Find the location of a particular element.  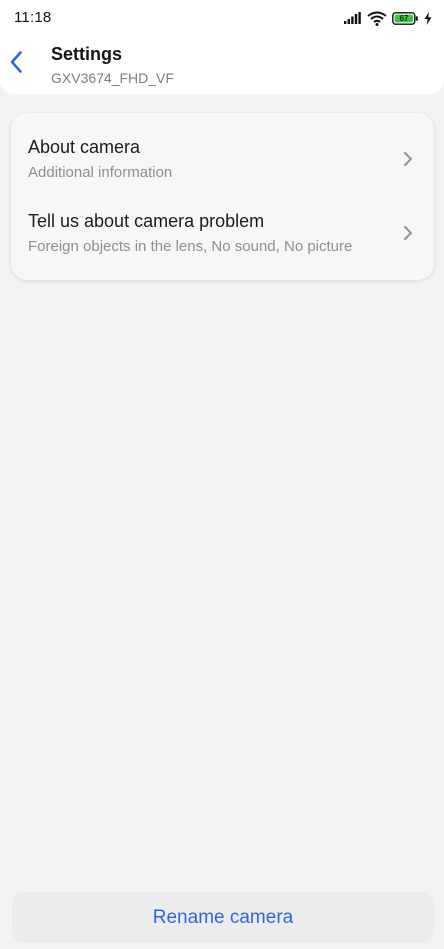

camera-problem-title: Tell us about camera problem is located at coordinates (146, 221).